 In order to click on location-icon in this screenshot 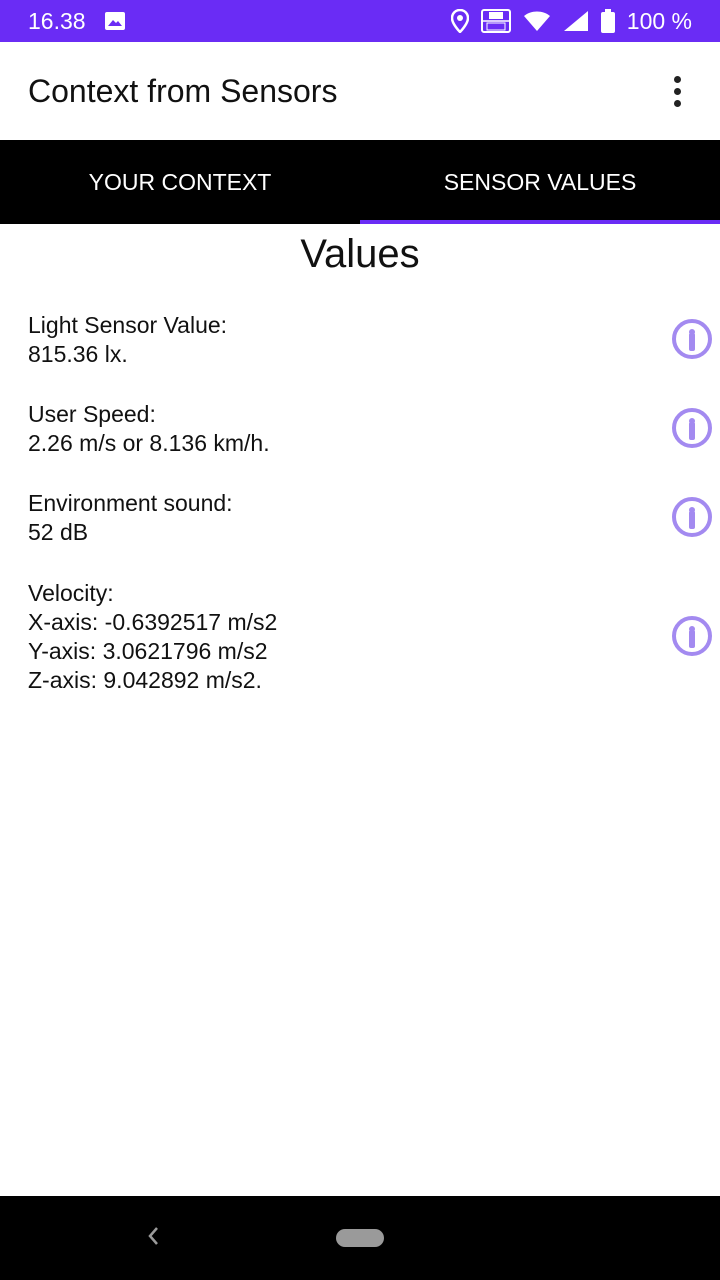, I will do `click(459, 21)`.